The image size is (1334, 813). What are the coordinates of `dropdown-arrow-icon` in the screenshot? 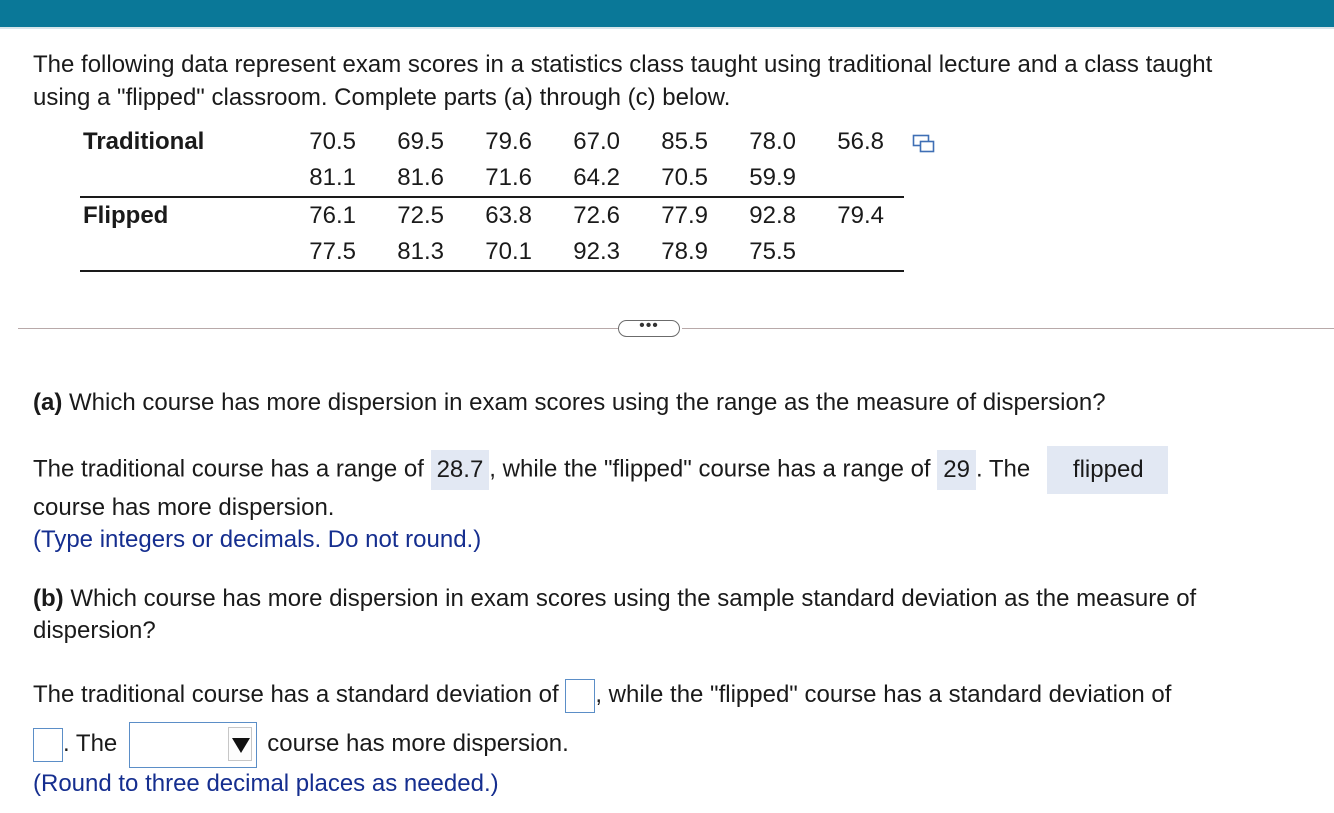 It's located at (240, 743).